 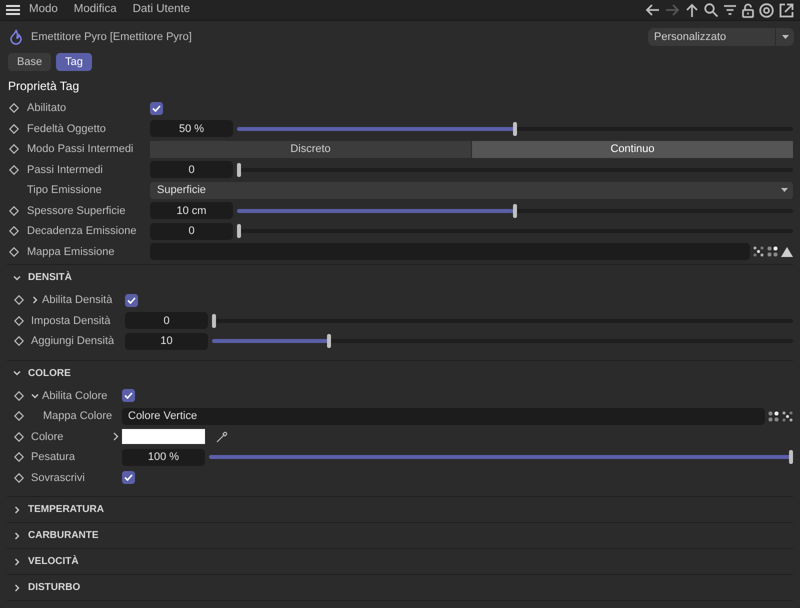 What do you see at coordinates (76, 211) in the screenshot?
I see `property-label: Spessore Superficie` at bounding box center [76, 211].